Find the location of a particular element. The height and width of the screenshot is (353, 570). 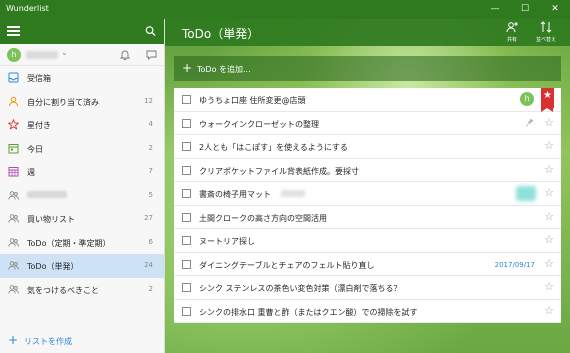

sidebar-item-count: 2 is located at coordinates (150, 288).